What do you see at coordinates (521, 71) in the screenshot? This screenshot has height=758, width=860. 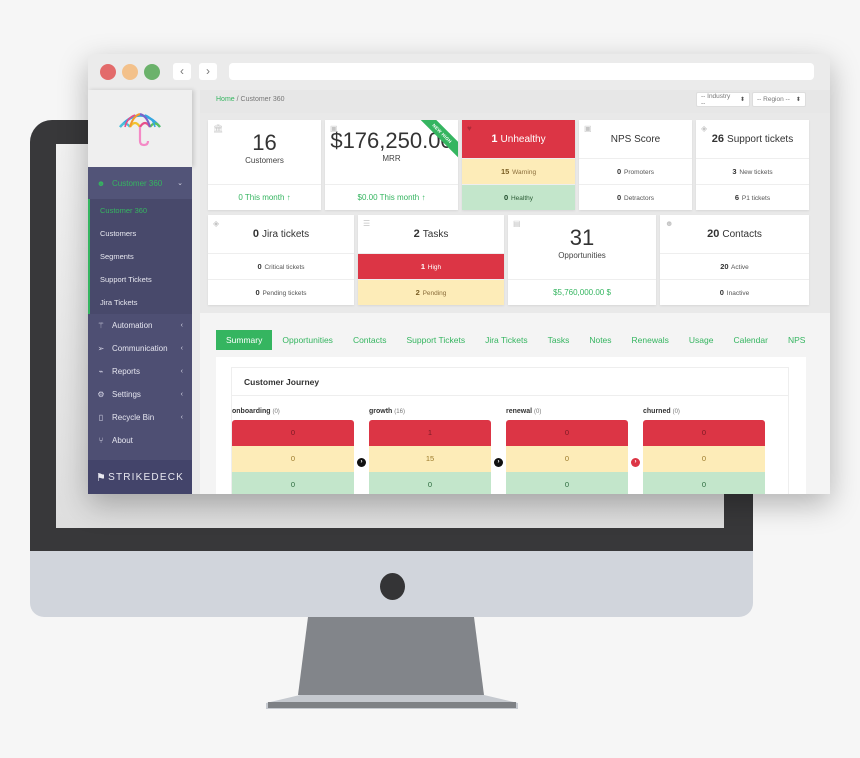 I see `url-bar` at bounding box center [521, 71].